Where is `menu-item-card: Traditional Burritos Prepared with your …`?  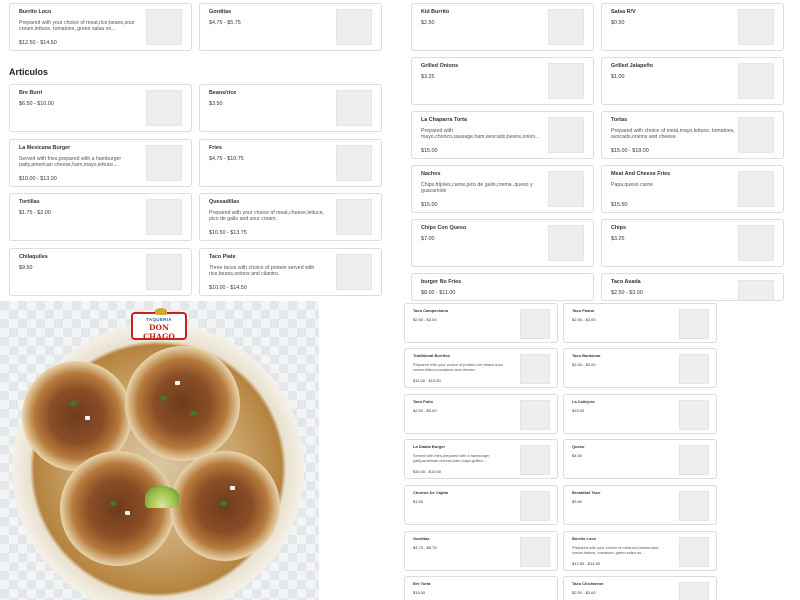 menu-item-card: Traditional Burritos Prepared with your … is located at coordinates (481, 368).